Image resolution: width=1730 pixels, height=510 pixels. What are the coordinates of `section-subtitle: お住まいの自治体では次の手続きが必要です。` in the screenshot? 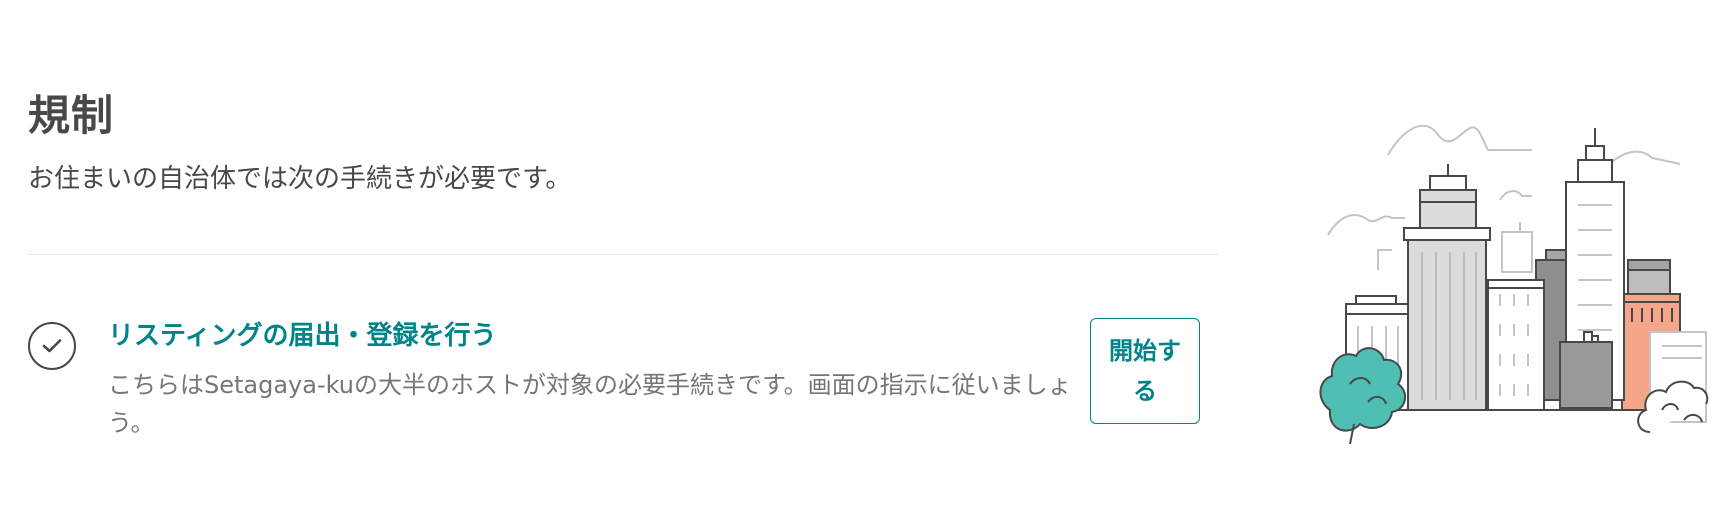 It's located at (300, 179).